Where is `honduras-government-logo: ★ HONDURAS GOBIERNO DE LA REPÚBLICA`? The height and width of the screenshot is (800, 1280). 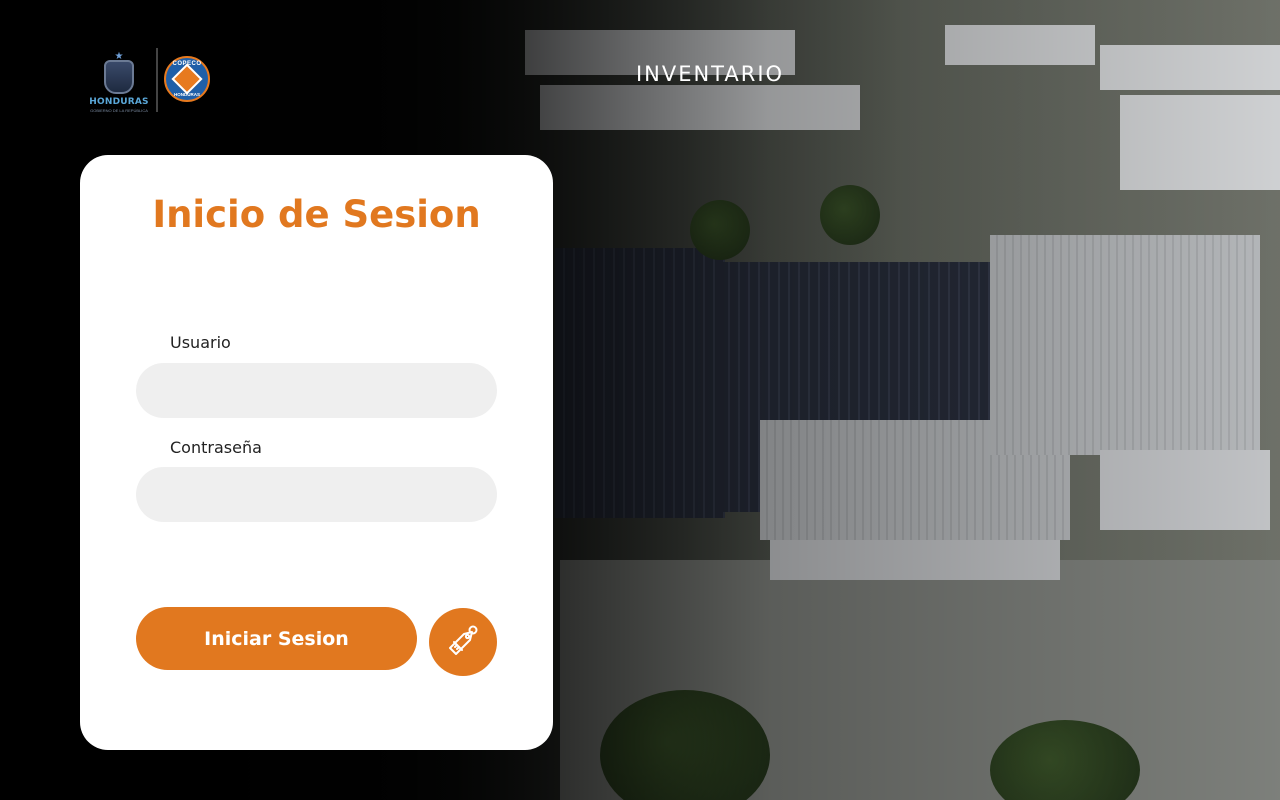 honduras-government-logo: ★ HONDURAS GOBIERNO DE LA REPÚBLICA is located at coordinates (119, 82).